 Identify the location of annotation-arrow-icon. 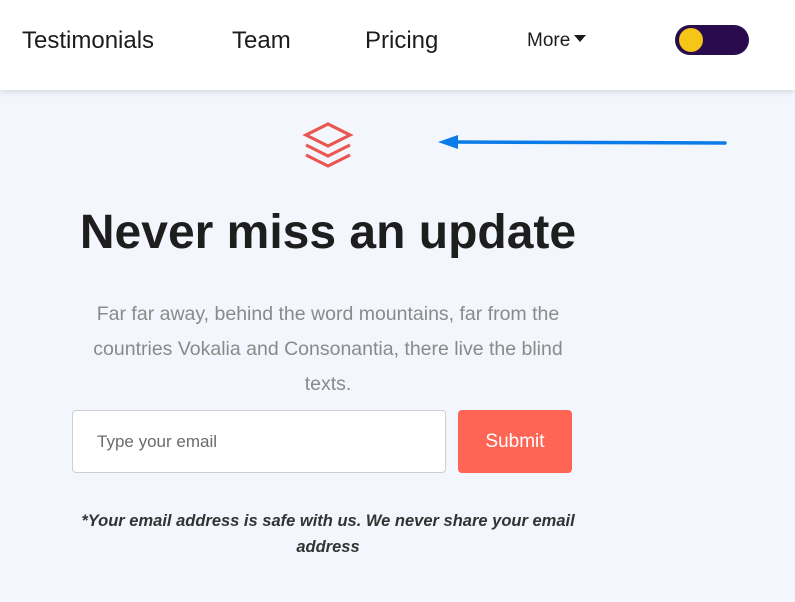
(582, 142).